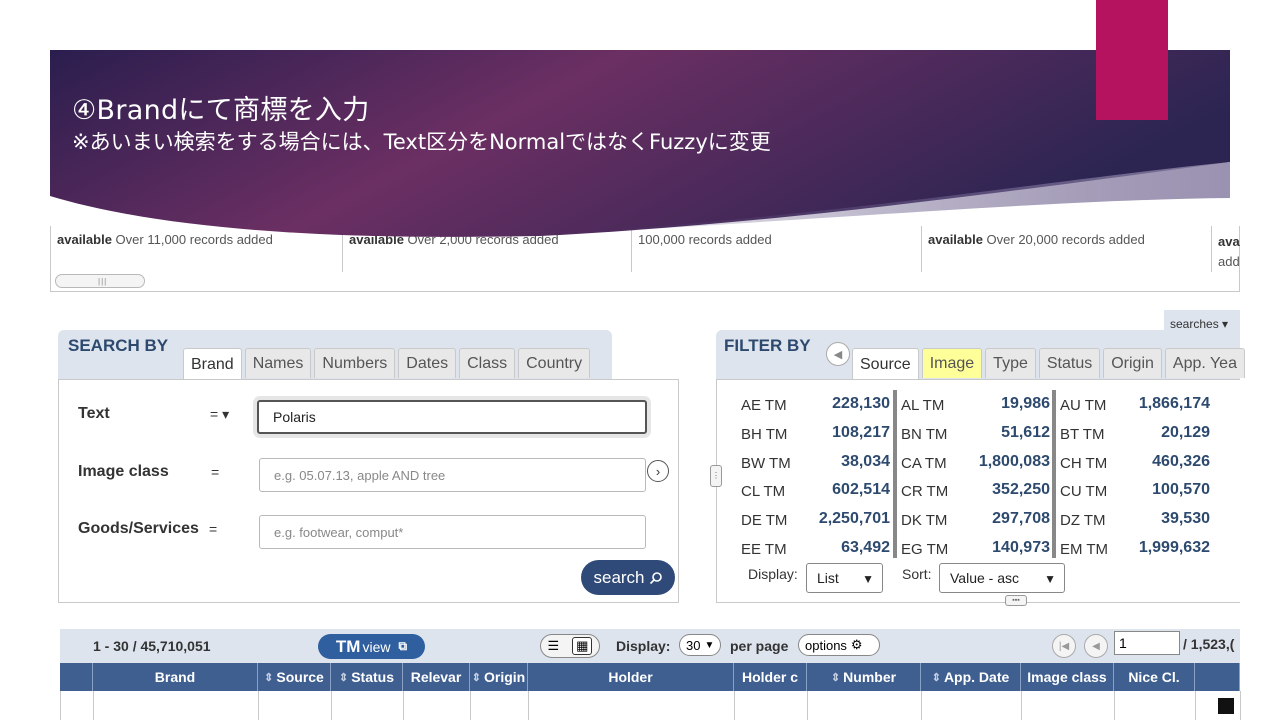 This screenshot has height=720, width=1280. What do you see at coordinates (452, 532) in the screenshot?
I see `goods-services-input: e.g. footwear, comput*` at bounding box center [452, 532].